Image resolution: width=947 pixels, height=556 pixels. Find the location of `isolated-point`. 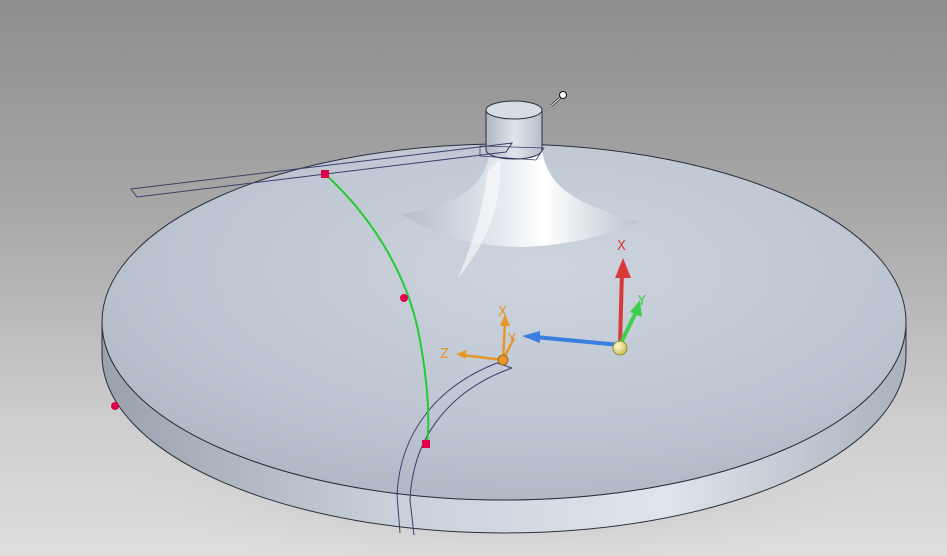

isolated-point is located at coordinates (115, 406).